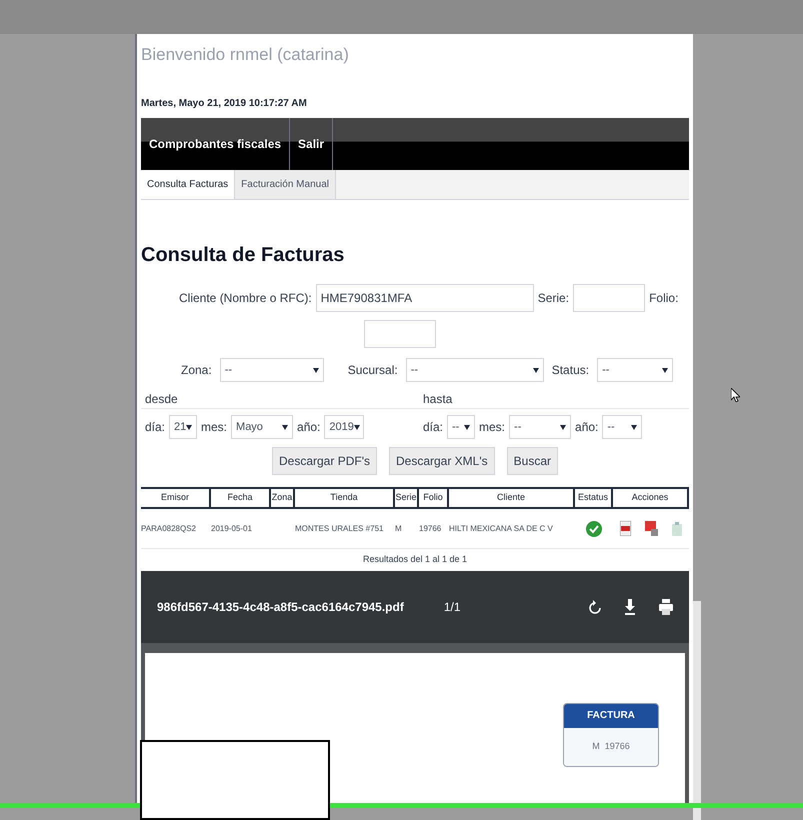  Describe the element at coordinates (630, 606) in the screenshot. I see `download-icon` at that location.